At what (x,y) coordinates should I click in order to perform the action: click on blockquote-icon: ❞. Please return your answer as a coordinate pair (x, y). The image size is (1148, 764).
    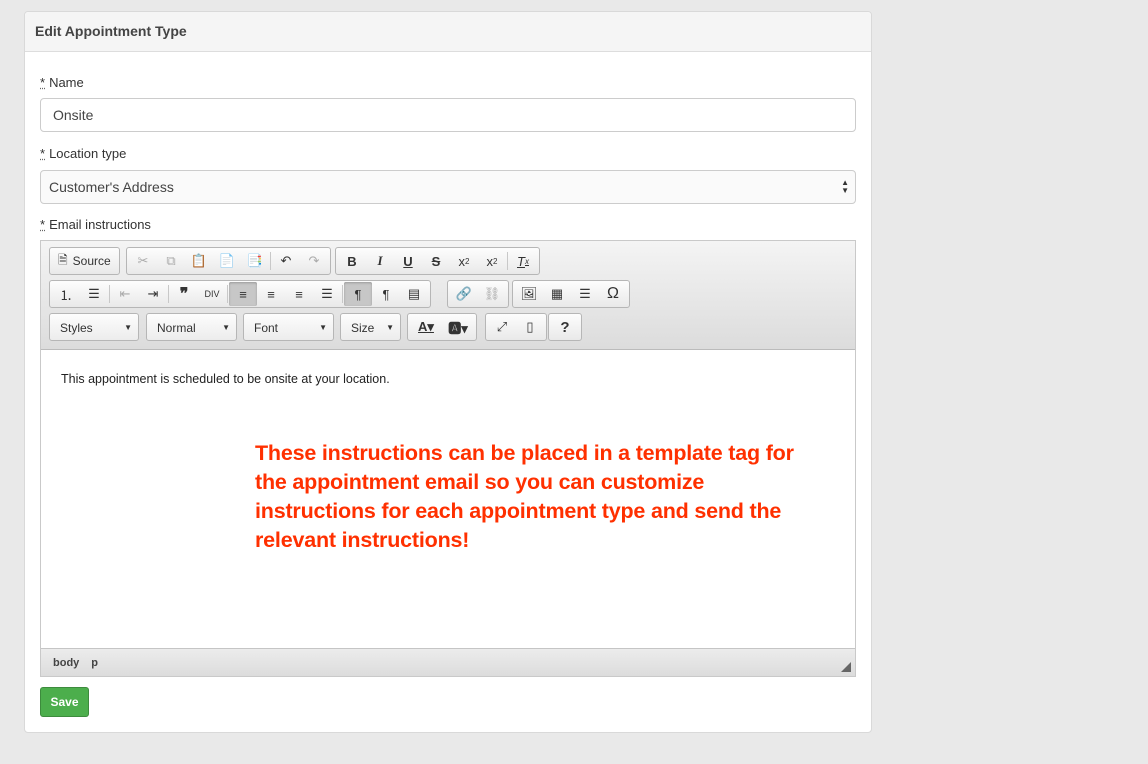
    Looking at the image, I should click on (184, 294).